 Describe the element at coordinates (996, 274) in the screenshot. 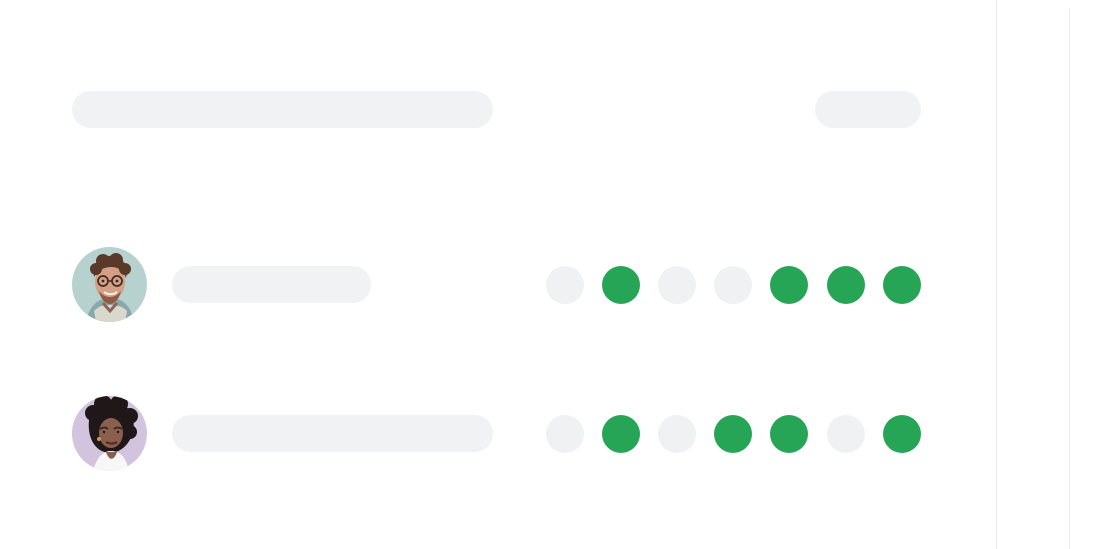

I see `right-panel-divider` at that location.